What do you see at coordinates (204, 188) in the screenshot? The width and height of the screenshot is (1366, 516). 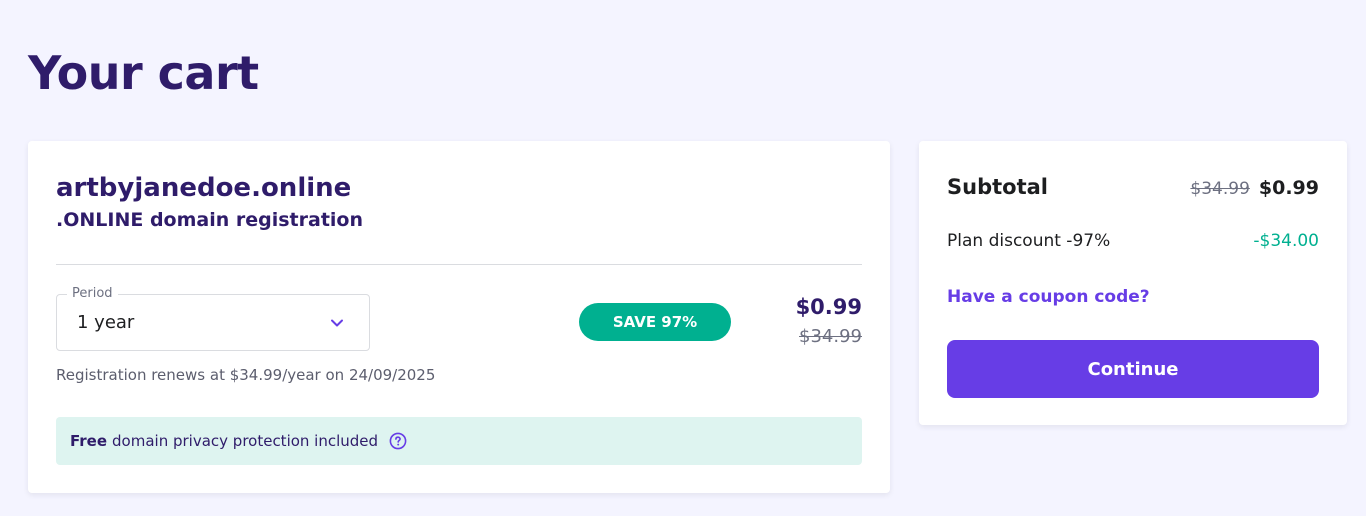 I see `domain-name: artbyjanedoe.online` at bounding box center [204, 188].